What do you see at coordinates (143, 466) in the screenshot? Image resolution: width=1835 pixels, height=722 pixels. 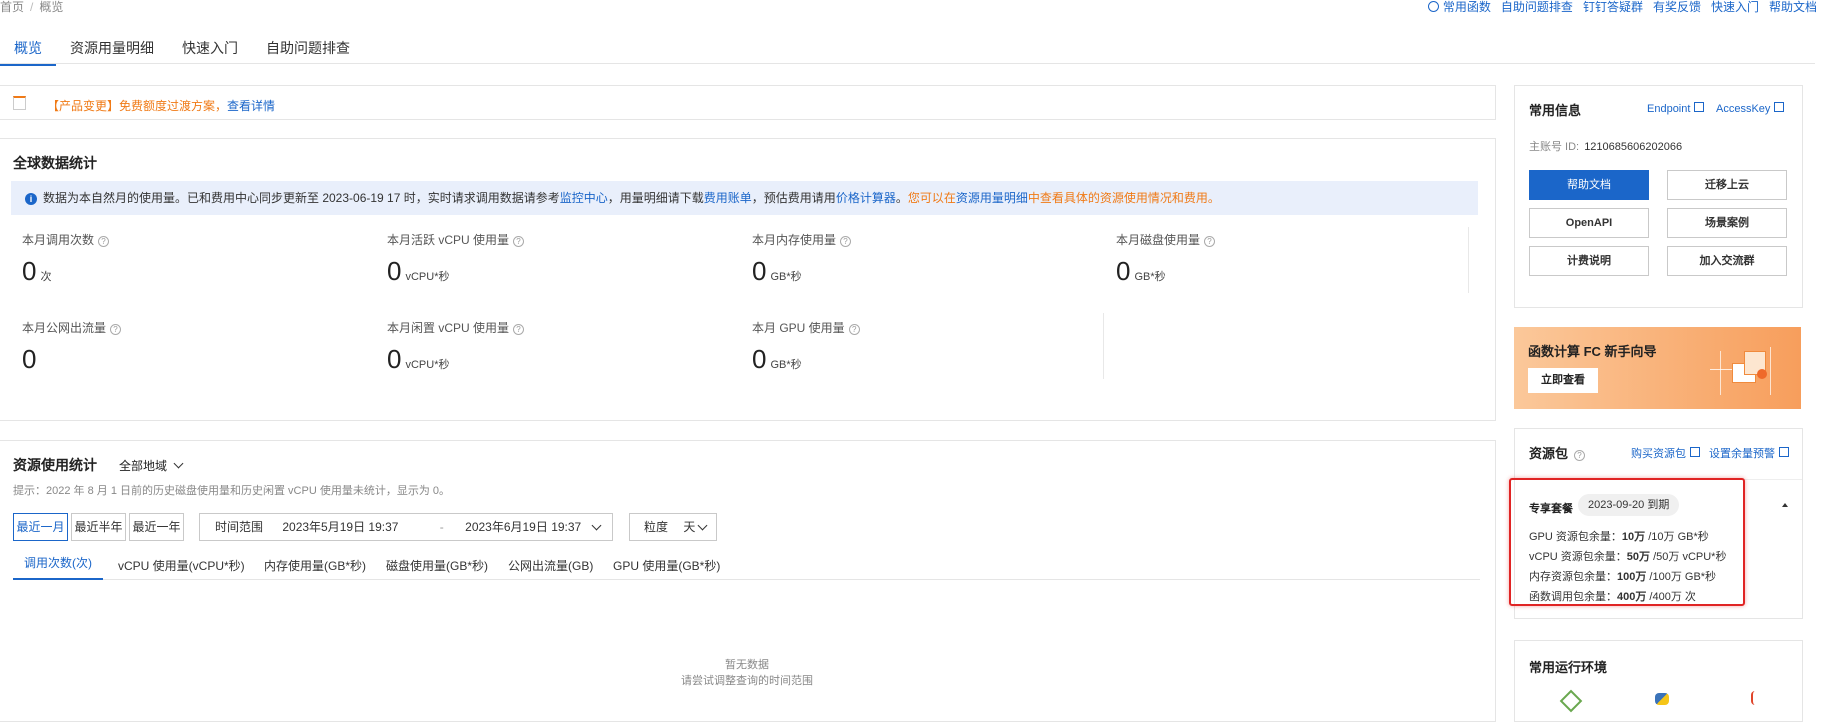 I see `region-select-value: 全部地域` at bounding box center [143, 466].